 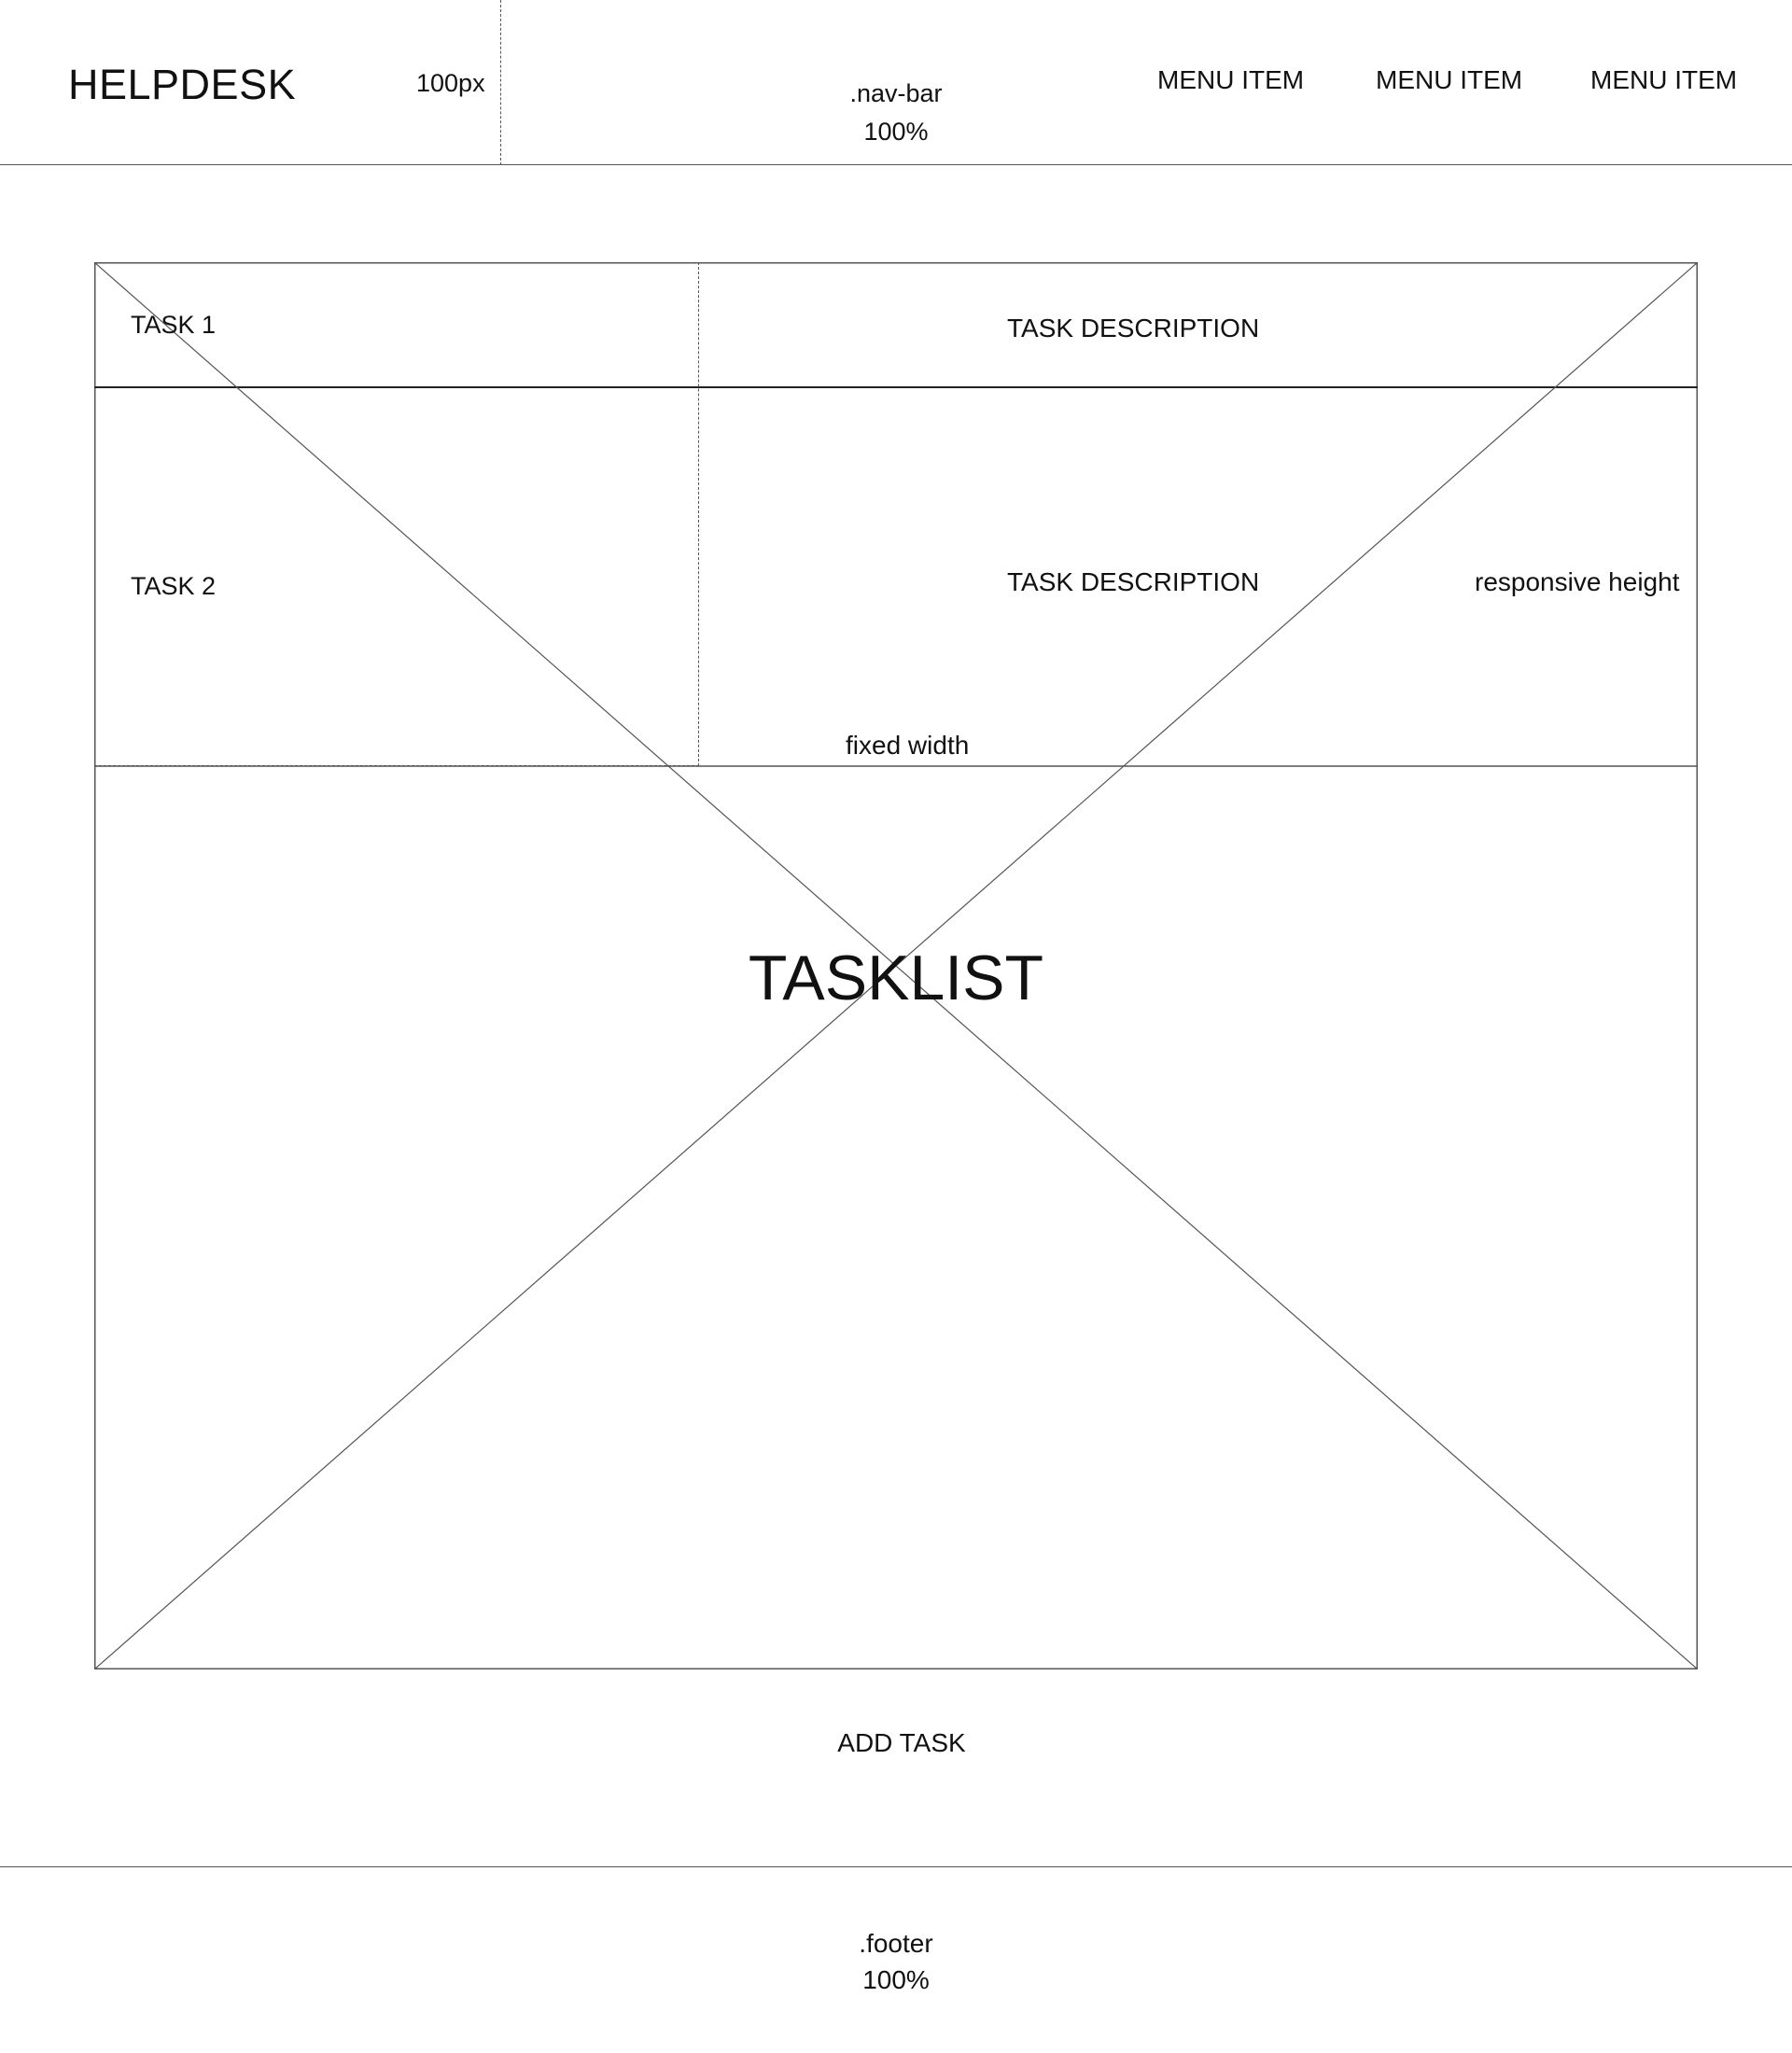 I want to click on nav-bar-width-label: 100%, so click(x=896, y=132).